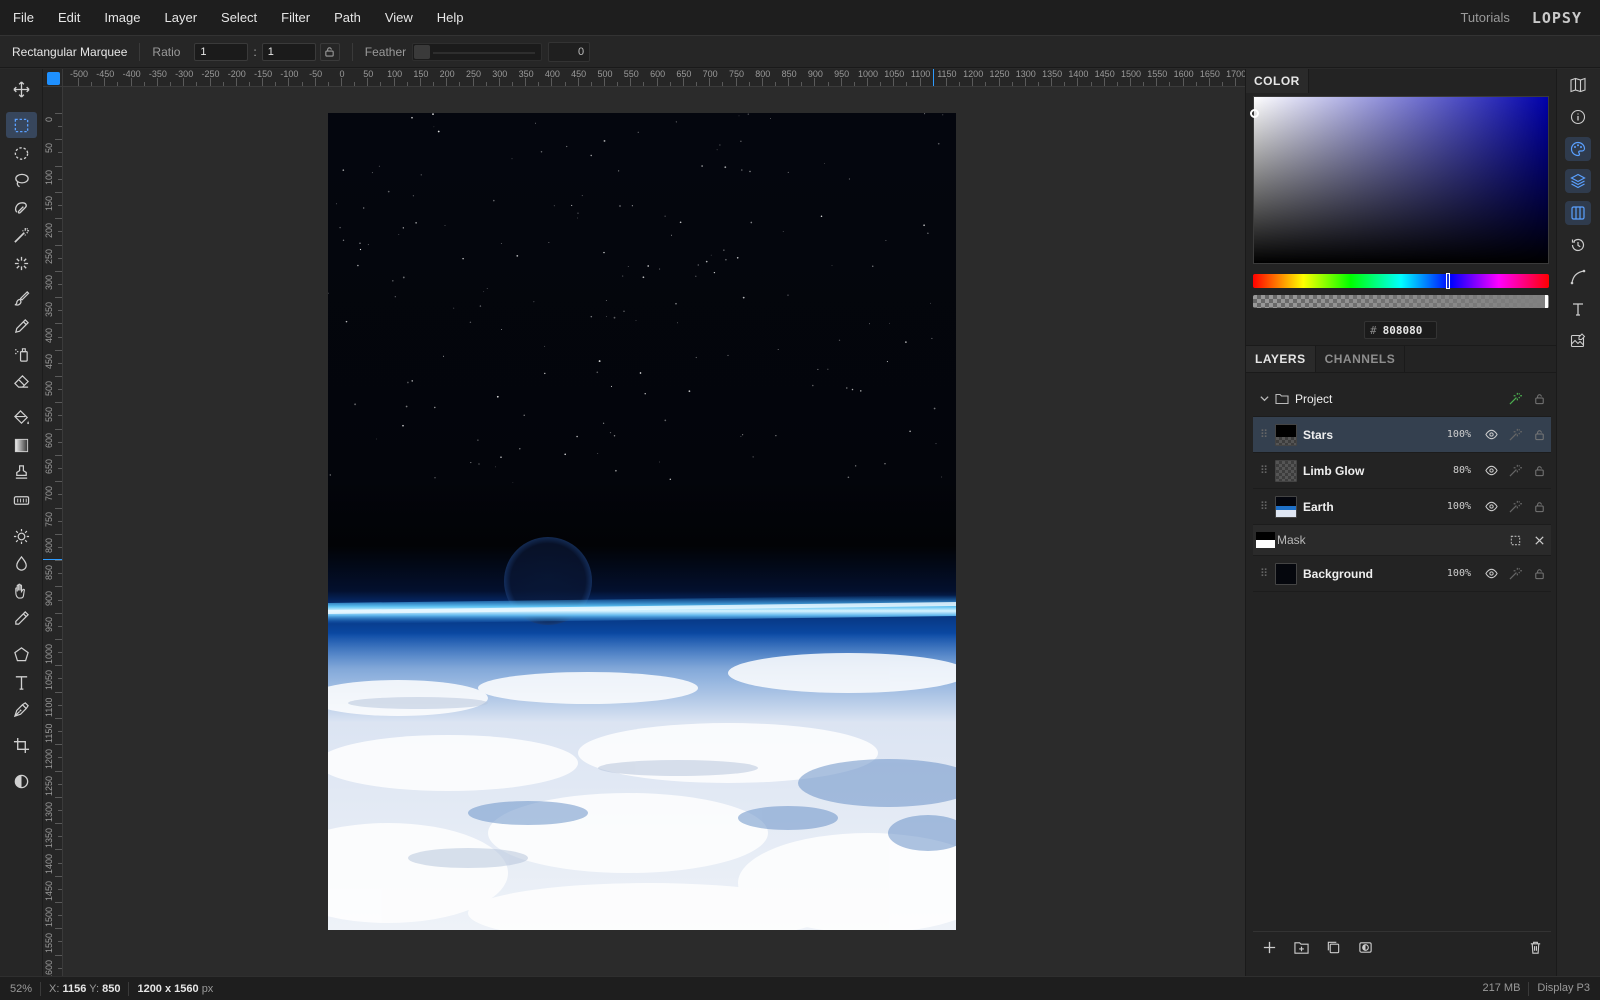 This screenshot has width=1600, height=1000. What do you see at coordinates (1401, 281) in the screenshot?
I see `hue-slider` at bounding box center [1401, 281].